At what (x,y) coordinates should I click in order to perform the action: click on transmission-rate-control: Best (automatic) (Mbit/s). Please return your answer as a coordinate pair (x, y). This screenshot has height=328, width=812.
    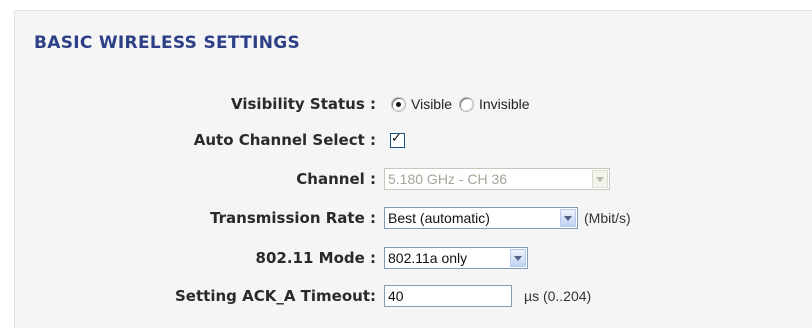
    Looking at the image, I should click on (507, 218).